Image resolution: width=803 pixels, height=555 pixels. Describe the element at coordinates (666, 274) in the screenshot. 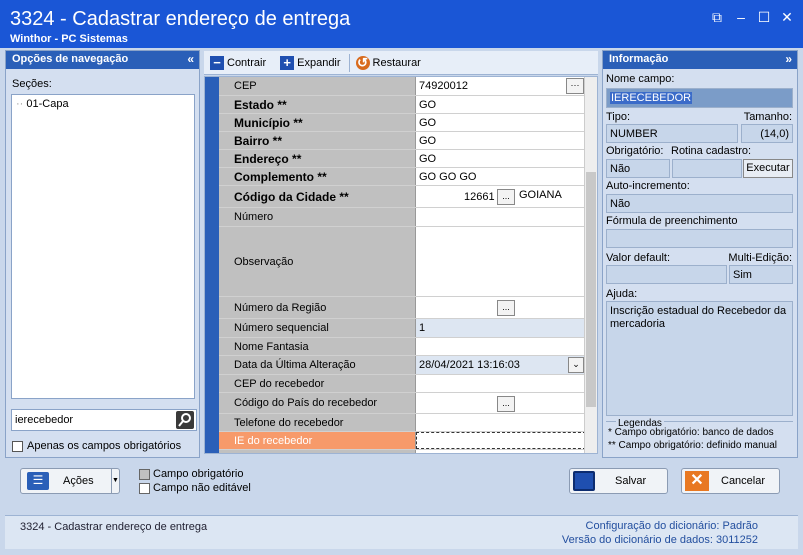

I see `default-value-field` at that location.